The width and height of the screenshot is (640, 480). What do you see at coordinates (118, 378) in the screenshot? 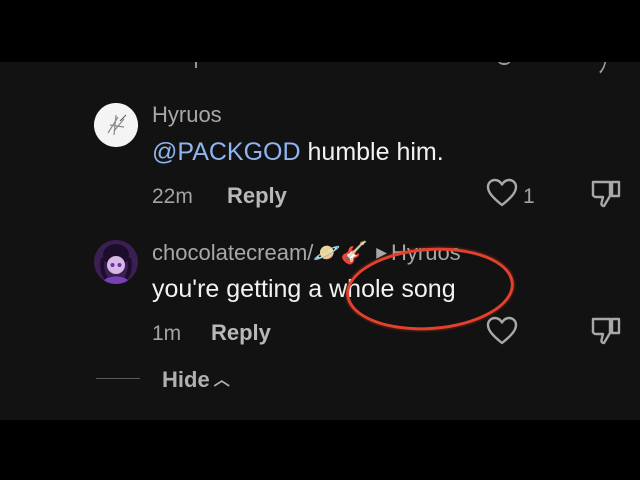
I see `divider` at bounding box center [118, 378].